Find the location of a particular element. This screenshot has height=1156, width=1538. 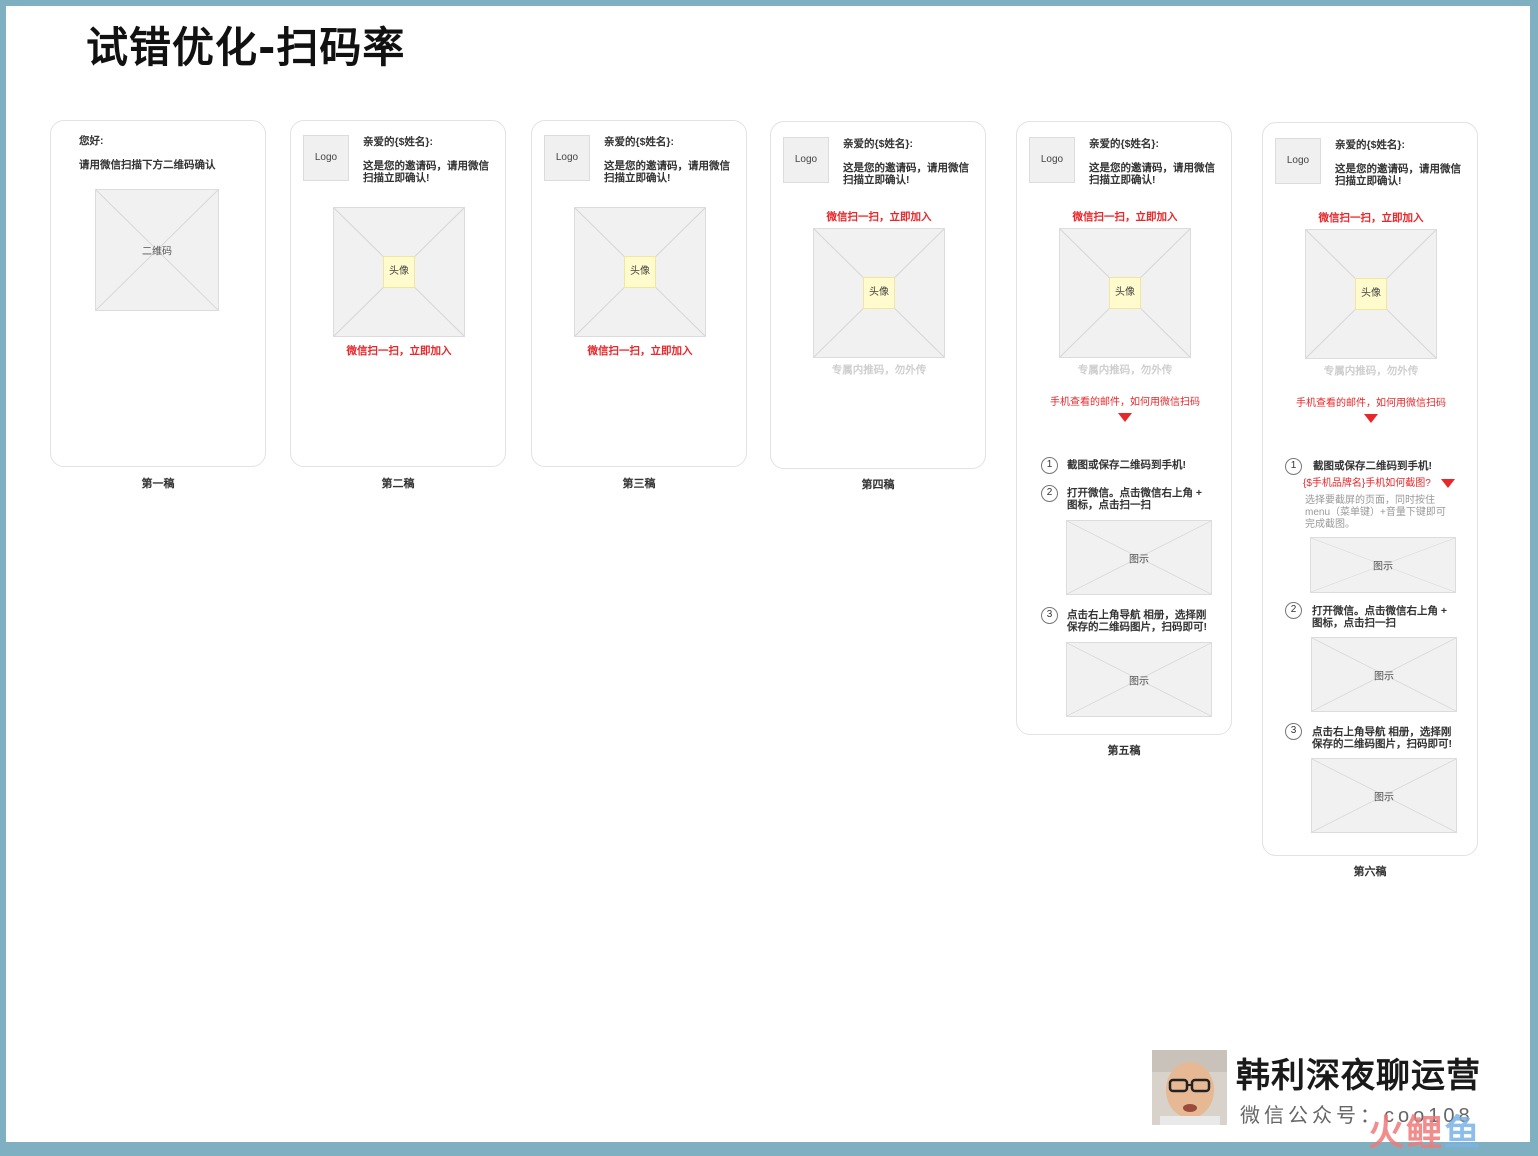

page-title: 试错优化-扫码率 is located at coordinates (246, 47).